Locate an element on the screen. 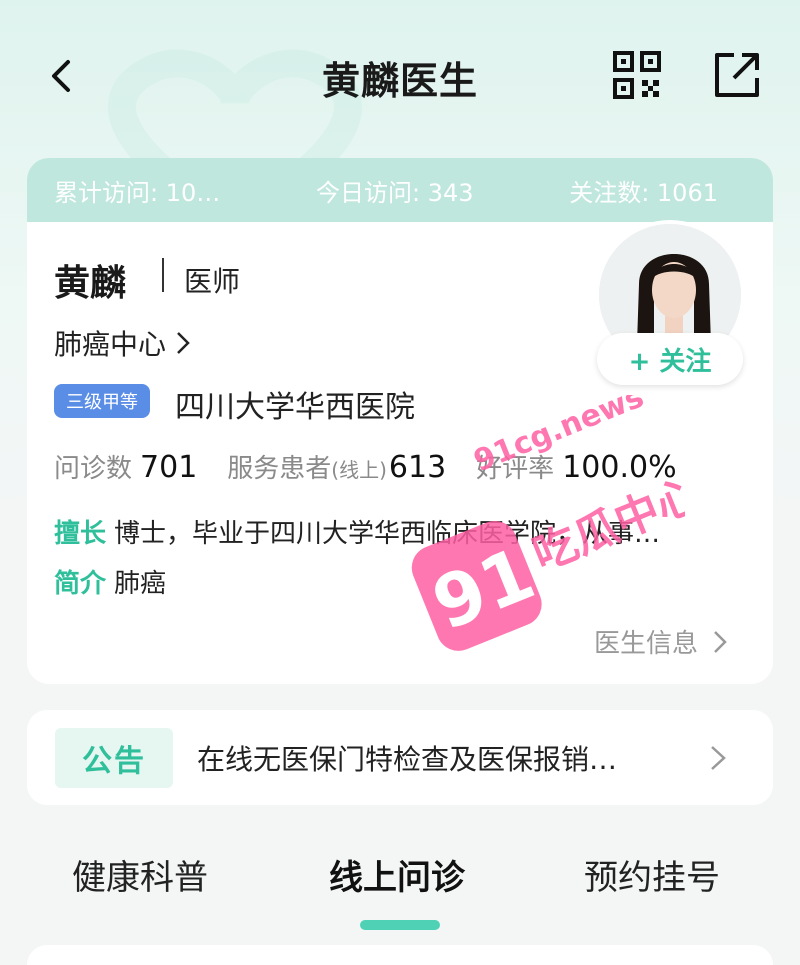 Image resolution: width=800 pixels, height=965 pixels. patients-label: 服务患者 is located at coordinates (279, 469).